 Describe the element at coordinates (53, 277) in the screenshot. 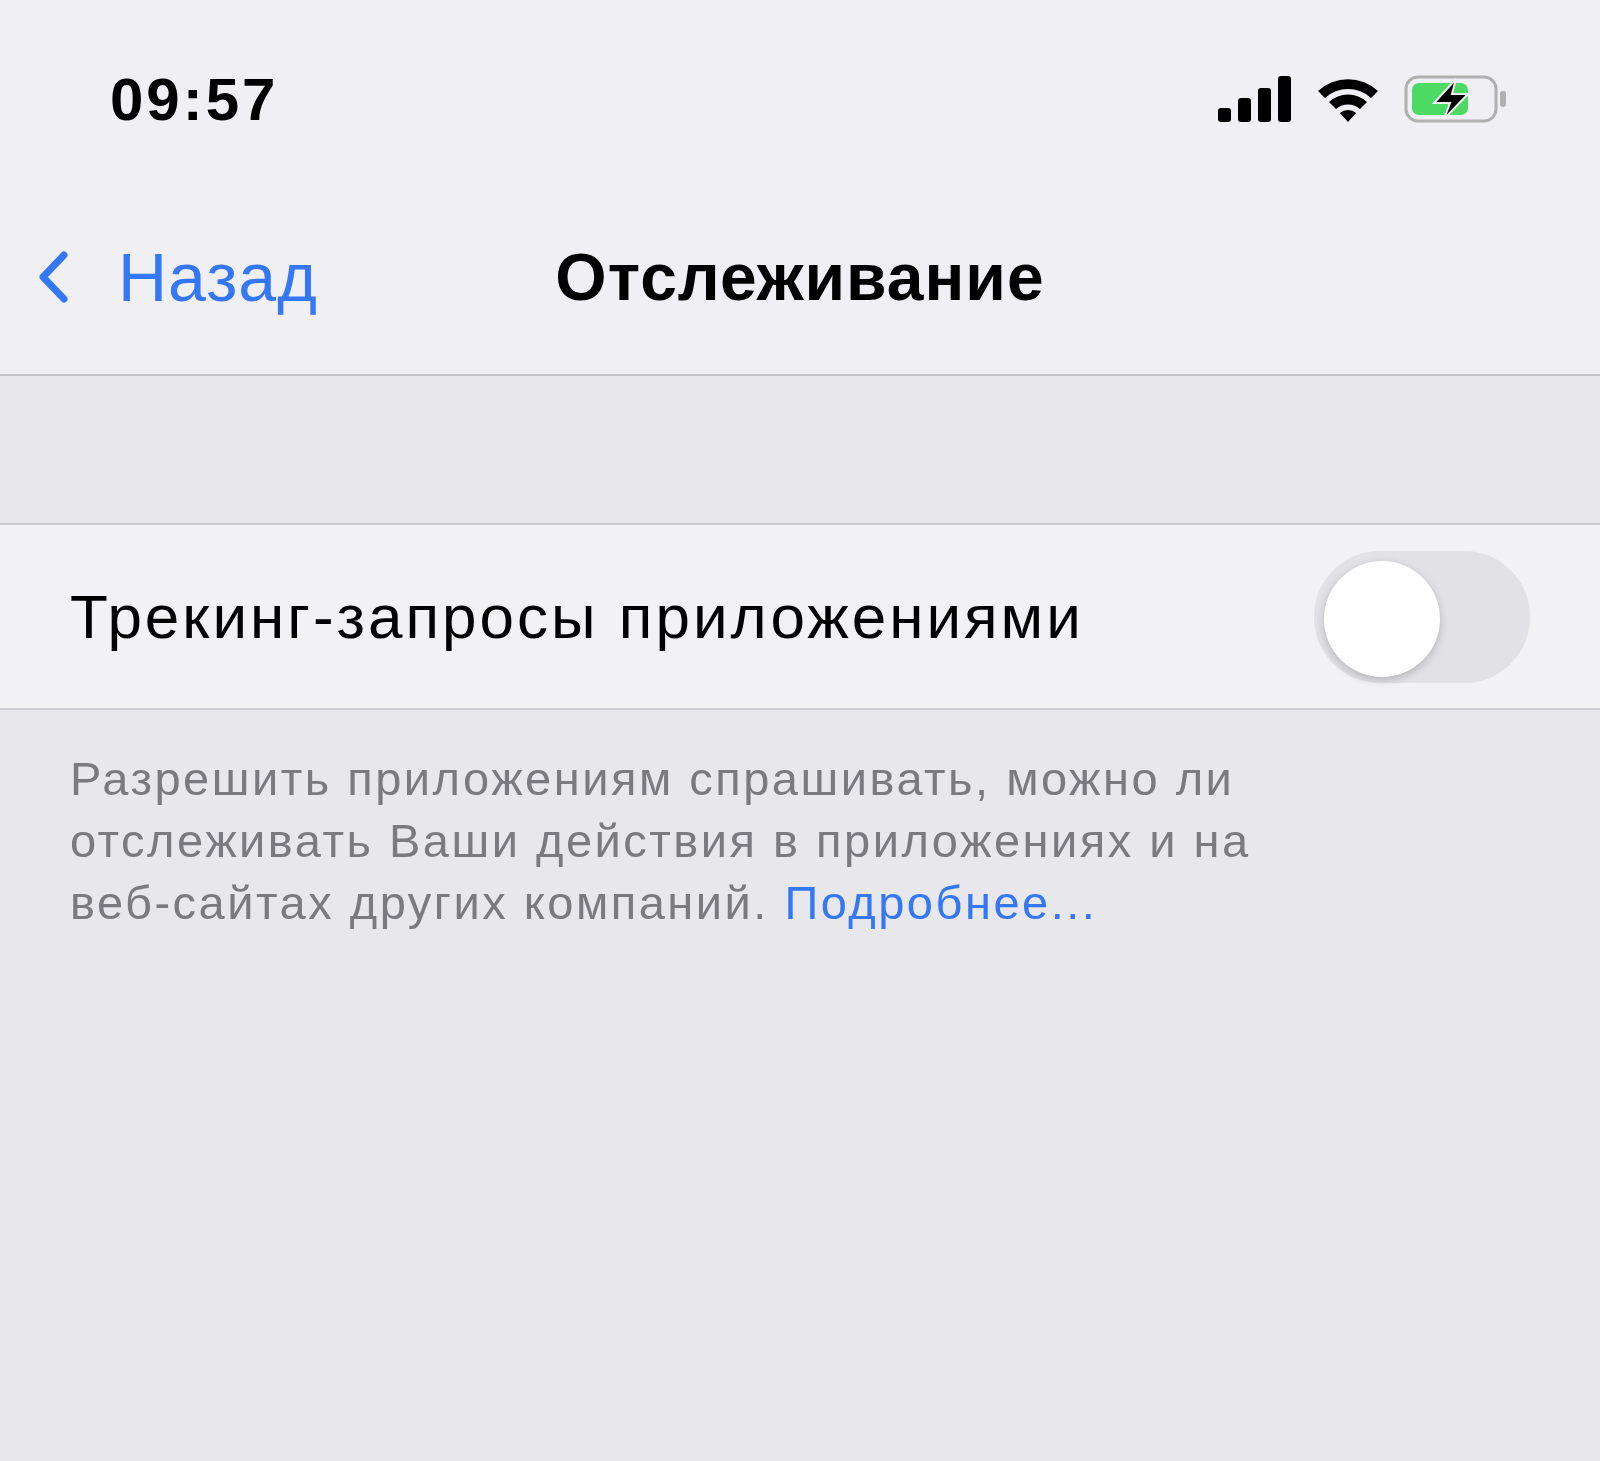

I see `chevron-icon` at that location.